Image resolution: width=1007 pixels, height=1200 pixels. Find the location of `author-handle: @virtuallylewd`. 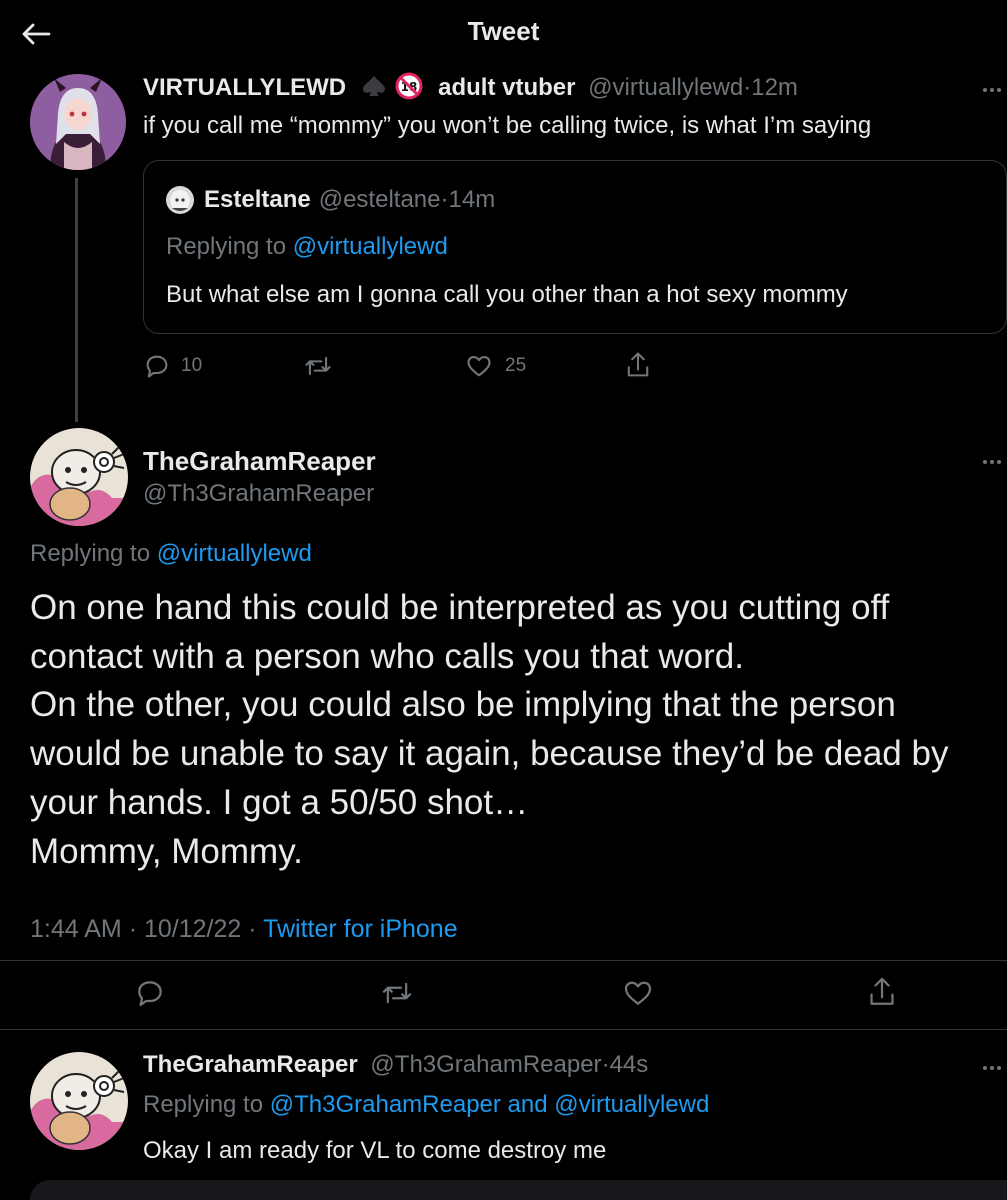

author-handle: @virtuallylewd is located at coordinates (665, 87).